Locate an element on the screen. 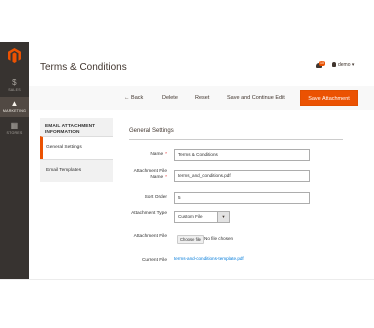 The width and height of the screenshot is (374, 328). page-title: Terms & Conditions is located at coordinates (83, 67).